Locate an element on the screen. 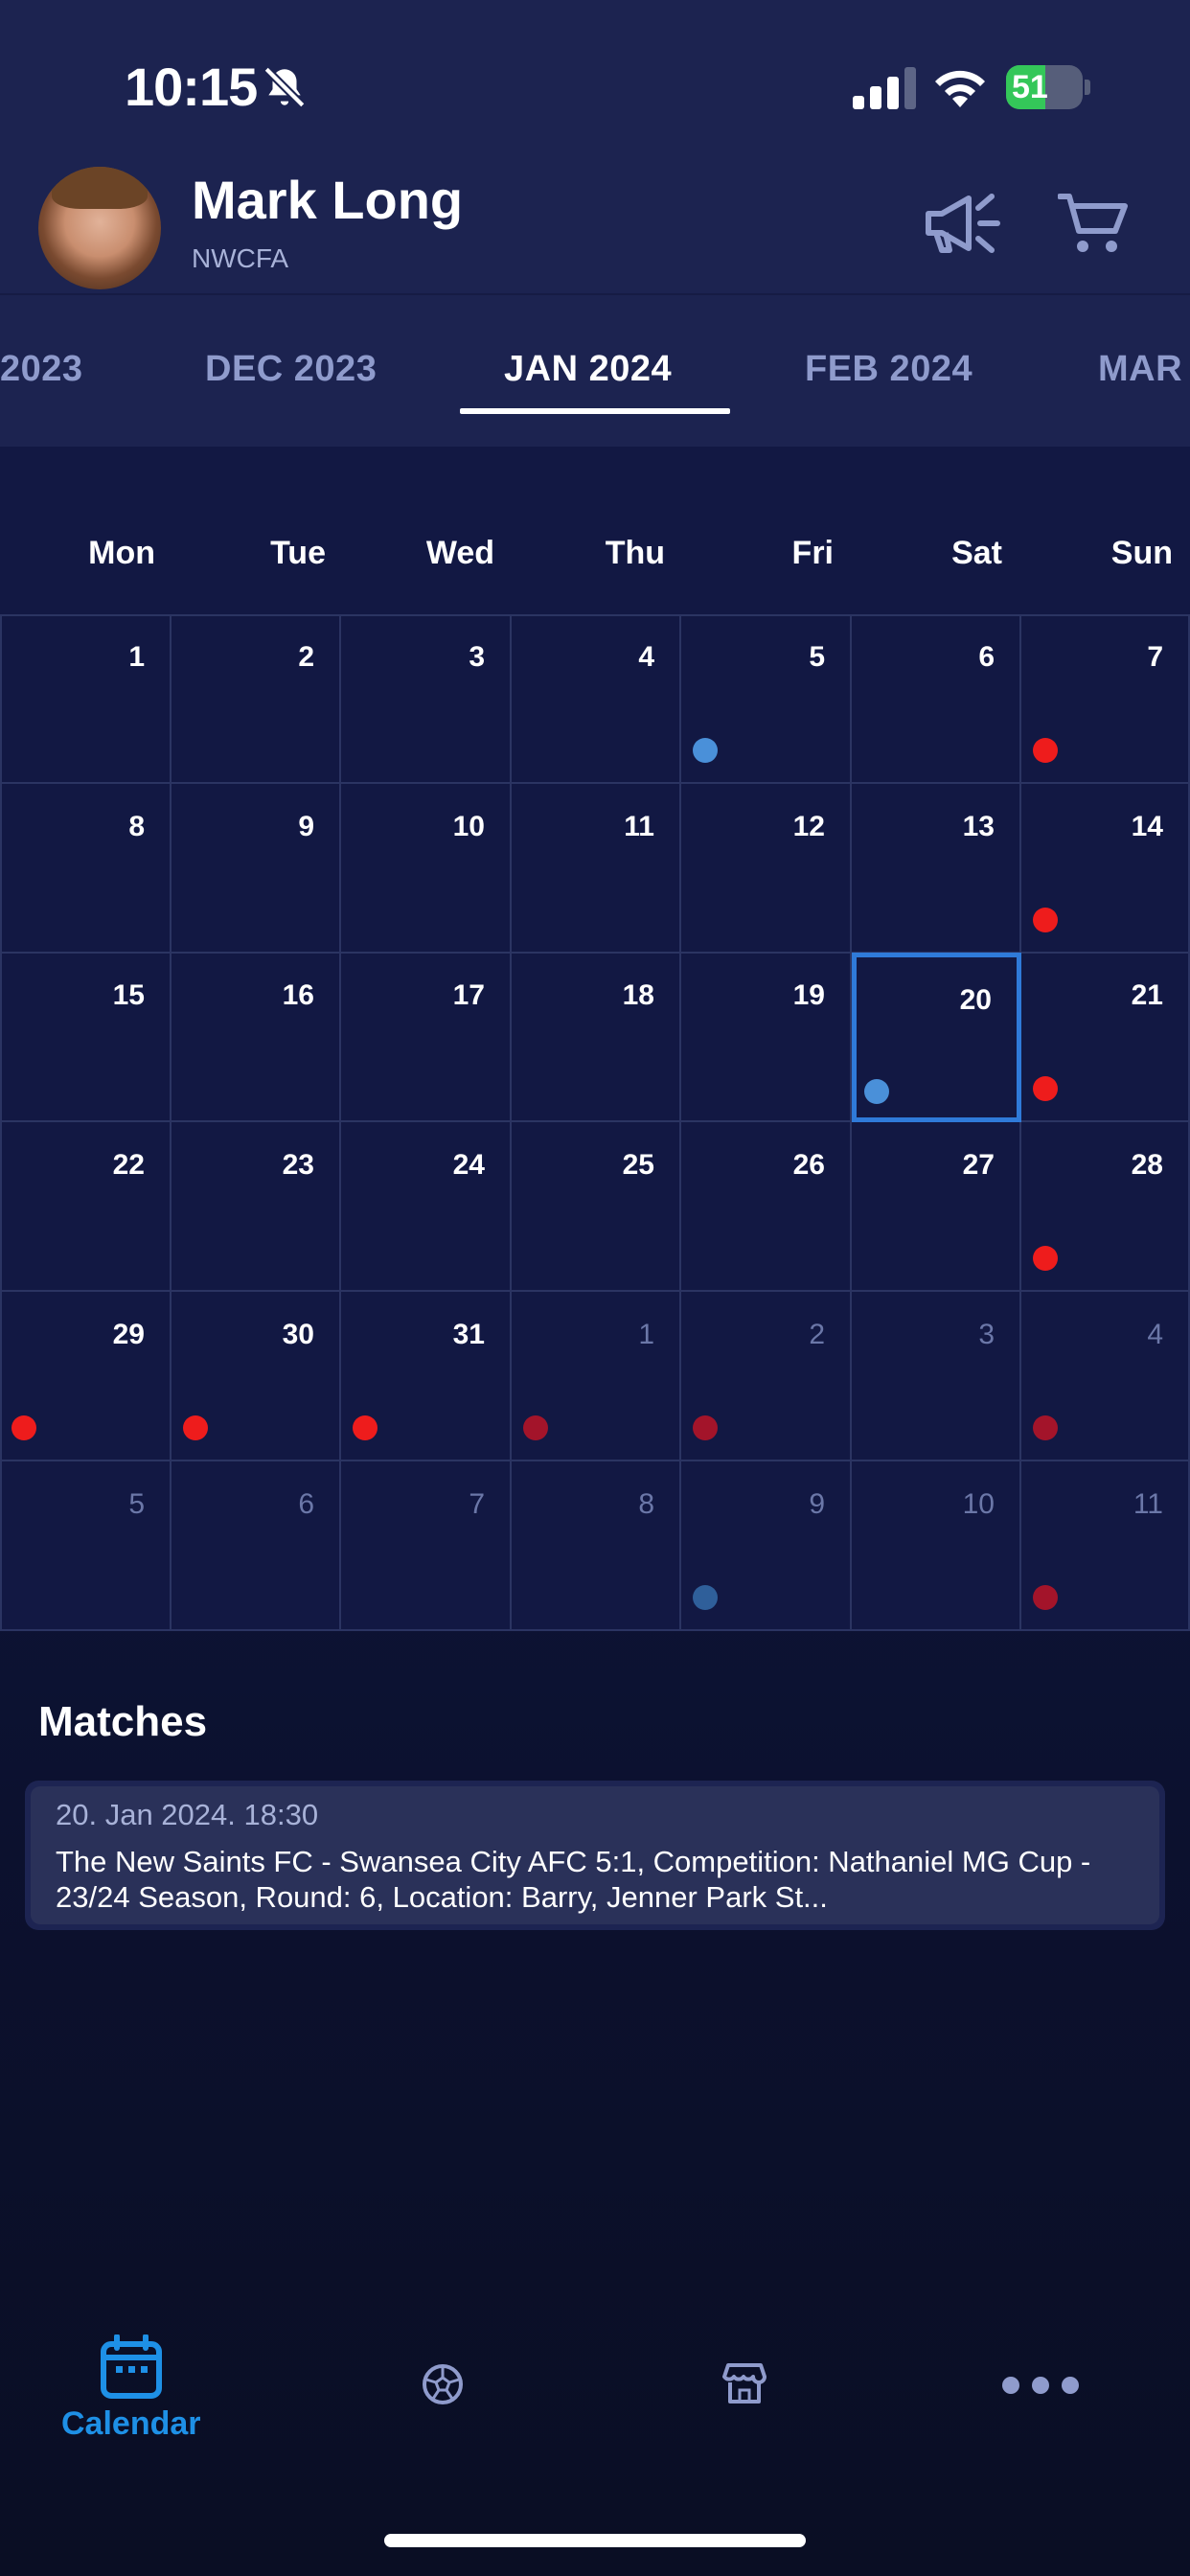 This screenshot has width=1190, height=2576. day-number: 20 is located at coordinates (976, 1000).